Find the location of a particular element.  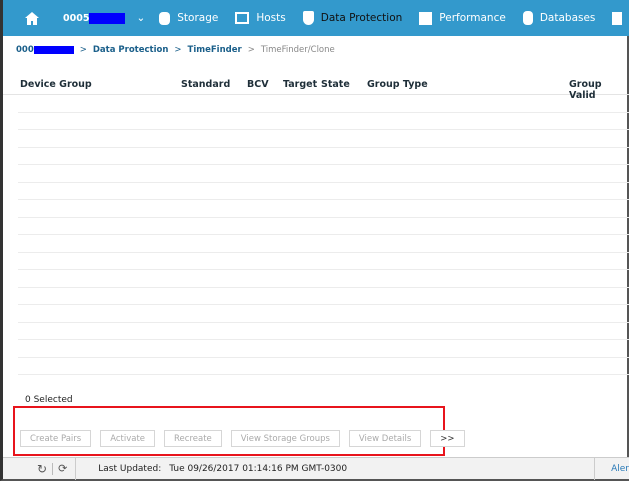

database-icon is located at coordinates (165, 18).